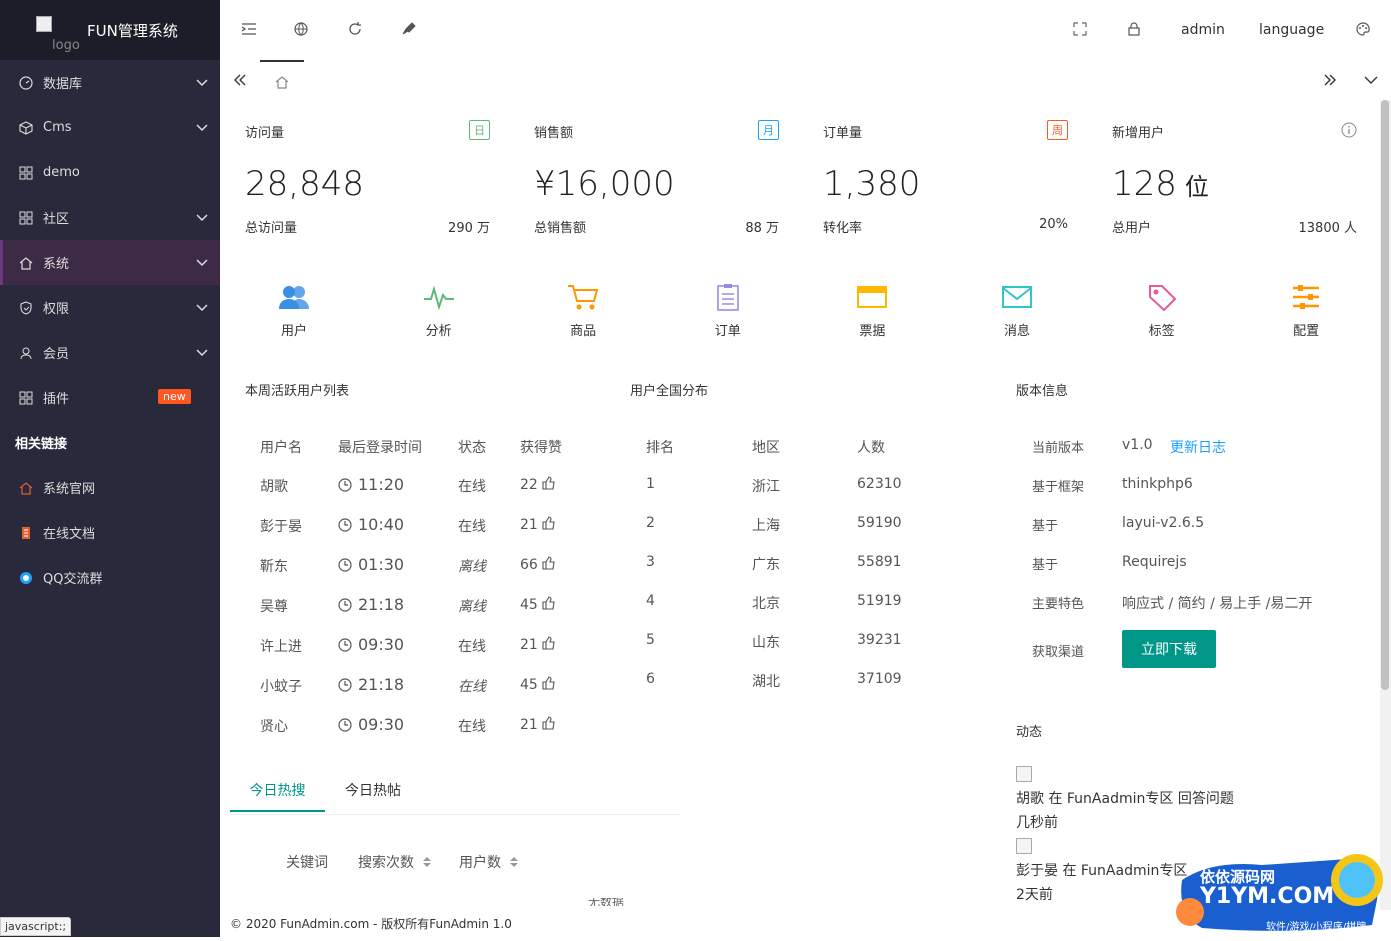 This screenshot has height=941, width=1391. Describe the element at coordinates (110, 577) in the screenshot. I see `sidebar-link-2: QQ交流群` at that location.